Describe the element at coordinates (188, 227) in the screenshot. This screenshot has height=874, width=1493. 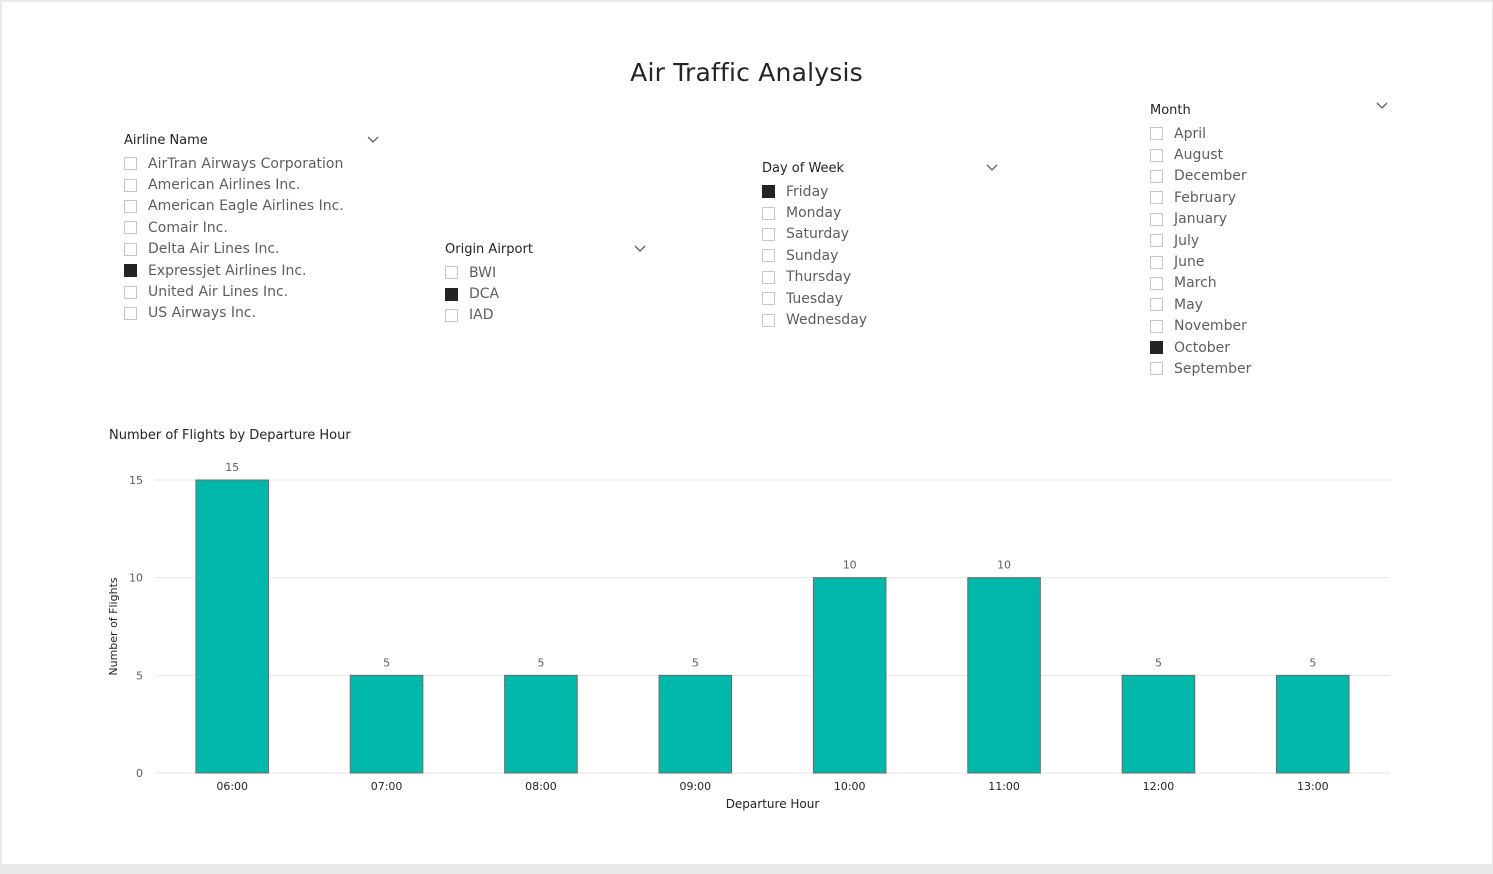
I see `slicer-item-label: Comair Inc.` at that location.